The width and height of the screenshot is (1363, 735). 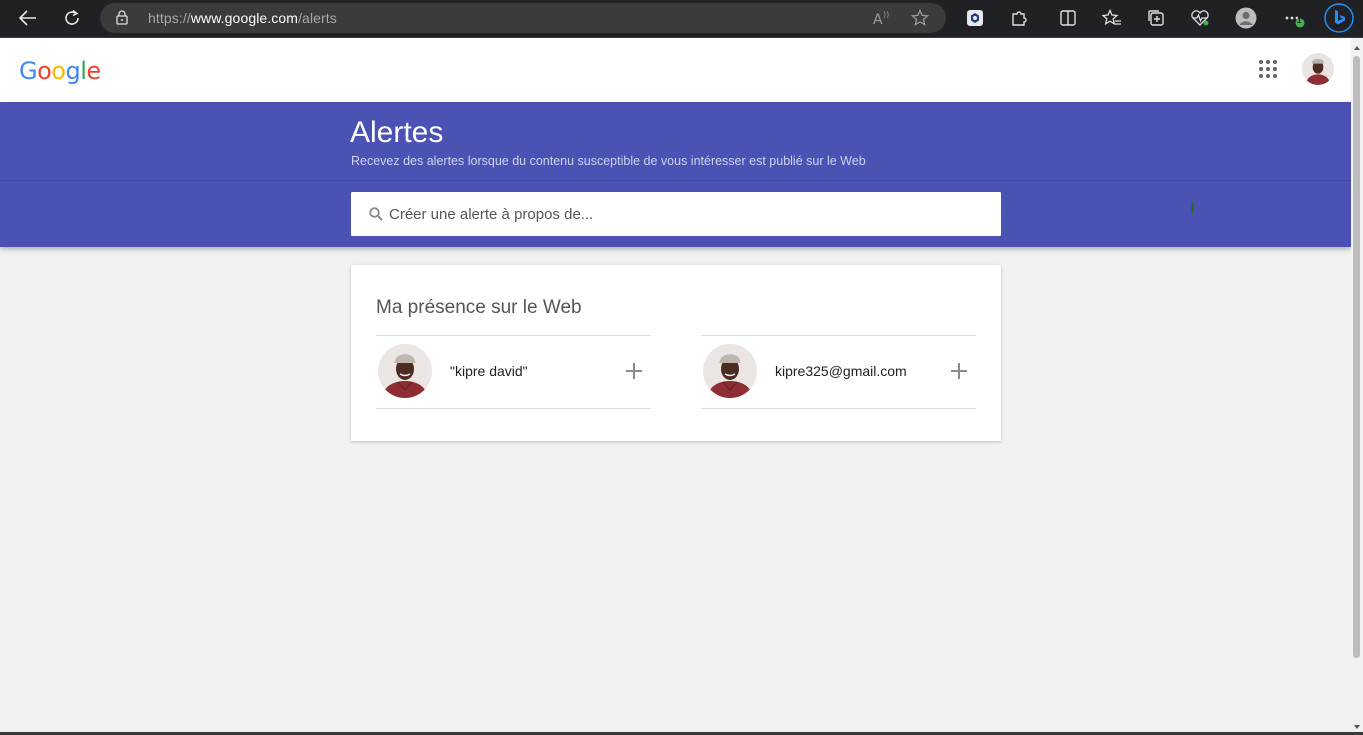 I want to click on collections-icon, so click(x=1156, y=18).